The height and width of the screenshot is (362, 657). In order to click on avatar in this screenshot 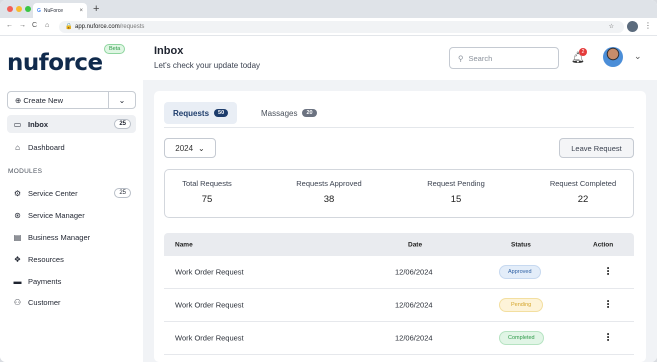, I will do `click(613, 57)`.